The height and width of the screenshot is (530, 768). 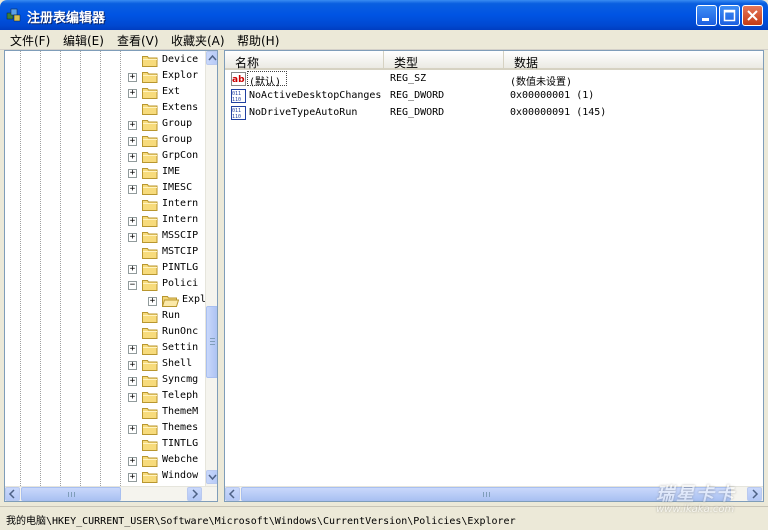 I want to click on close-button, so click(x=752, y=15).